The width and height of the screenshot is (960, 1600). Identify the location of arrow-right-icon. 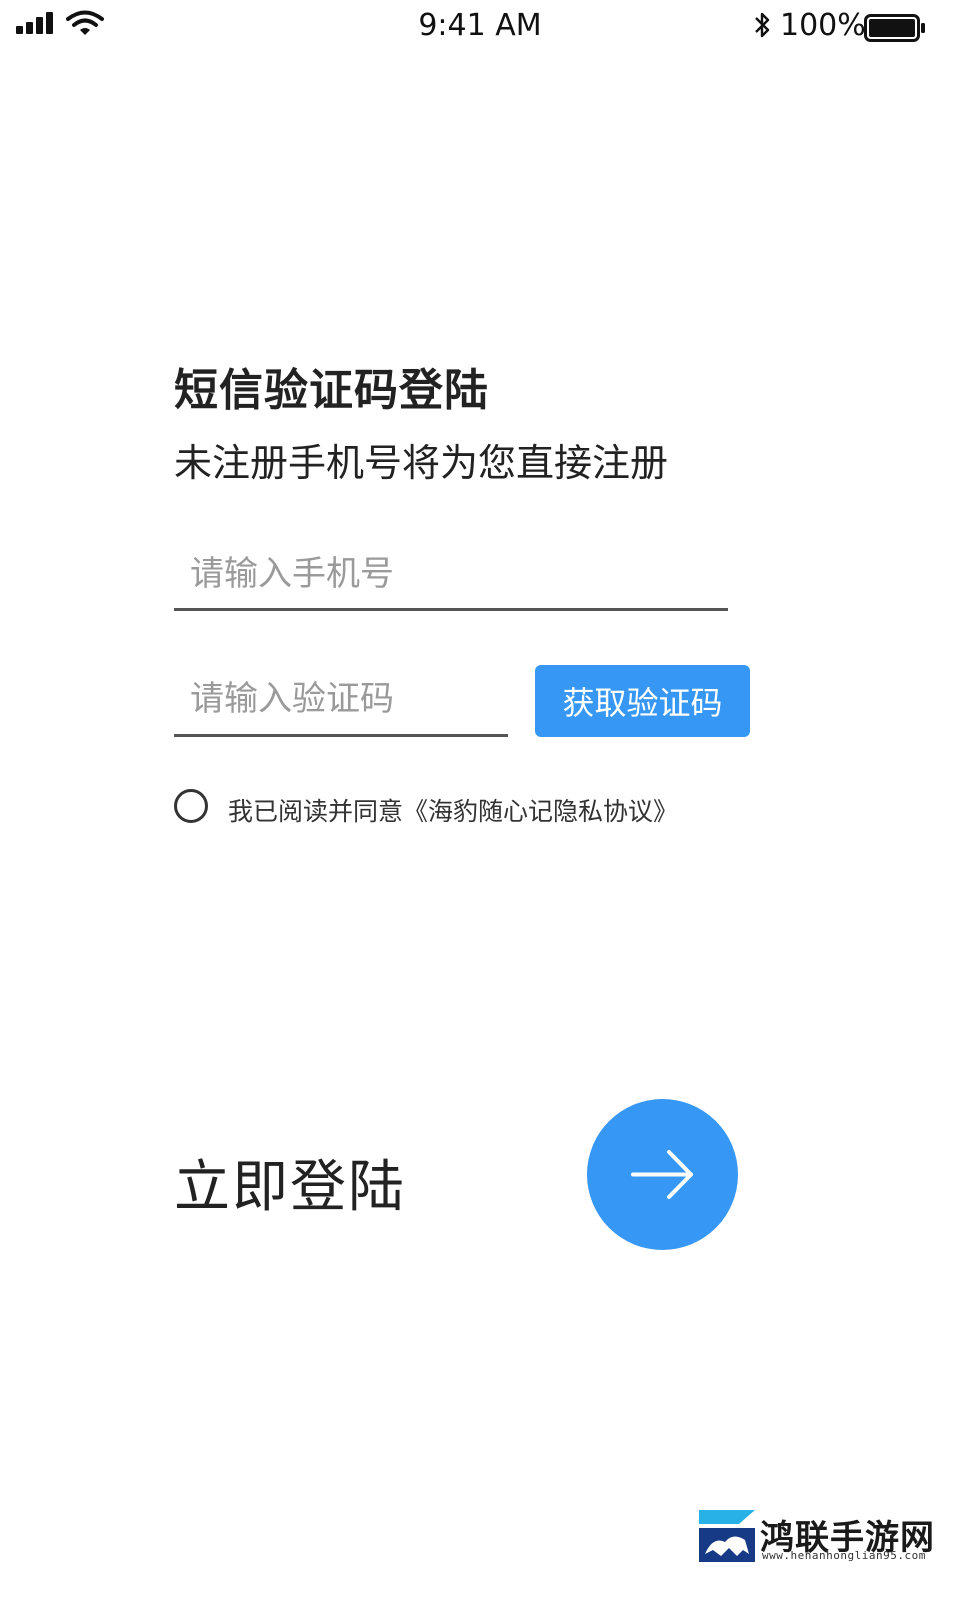
(662, 1174).